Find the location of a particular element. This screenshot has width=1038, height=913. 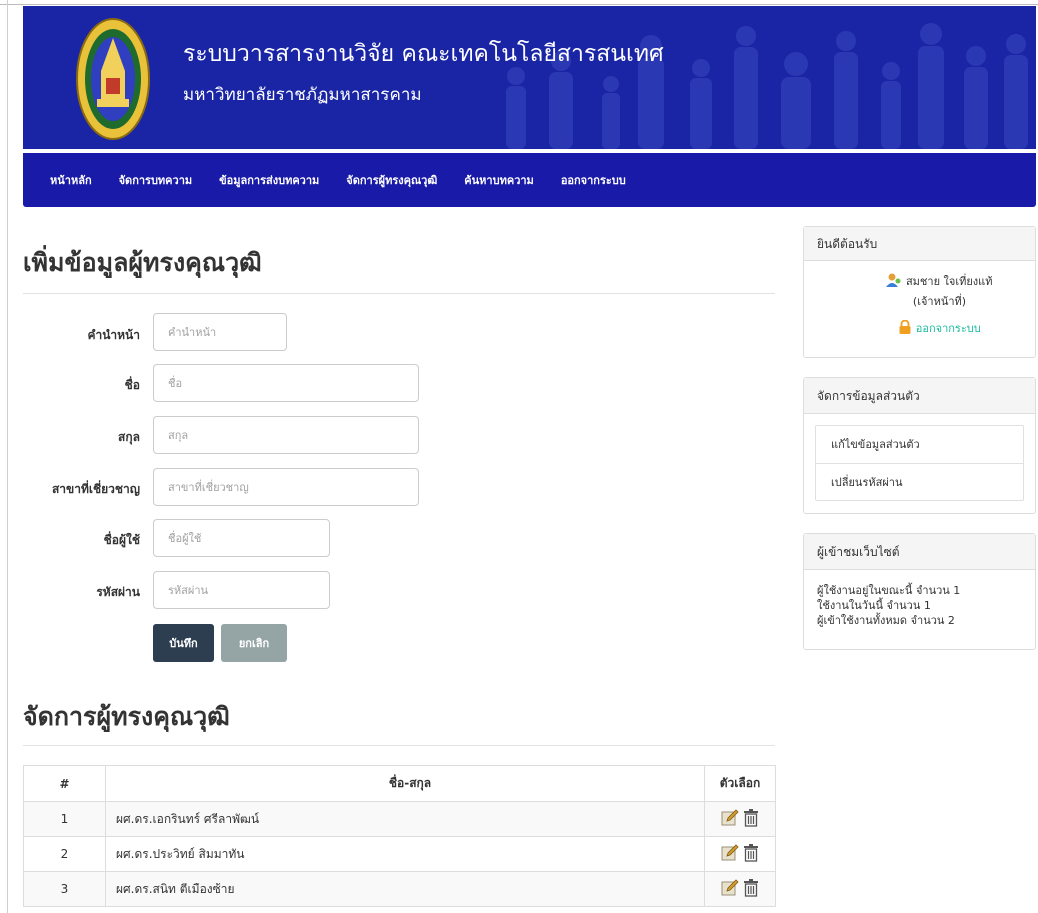

row-number: 3 is located at coordinates (64, 889).